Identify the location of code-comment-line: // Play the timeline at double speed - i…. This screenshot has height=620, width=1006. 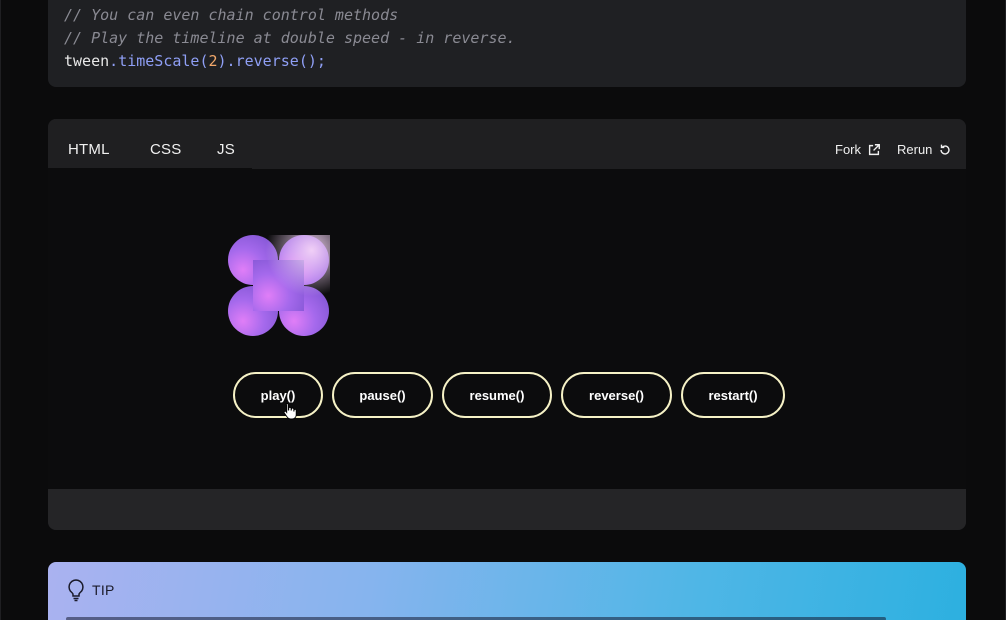
(290, 38).